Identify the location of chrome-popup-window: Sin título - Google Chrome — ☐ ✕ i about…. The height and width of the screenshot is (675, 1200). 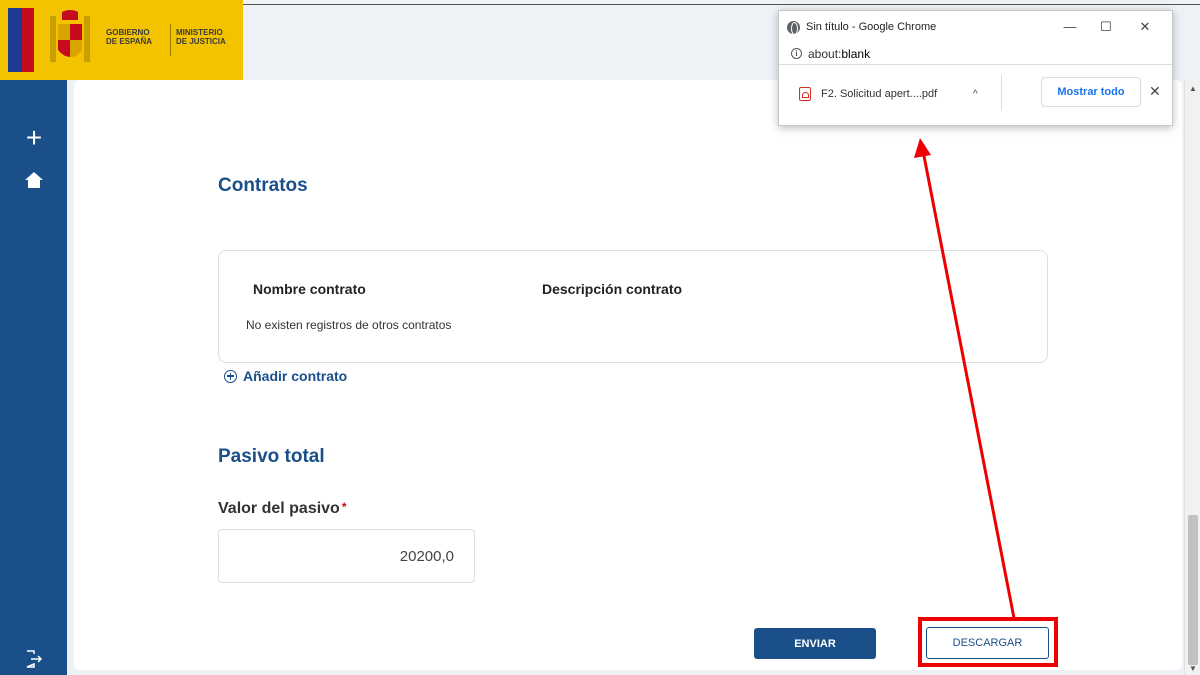
(975, 68).